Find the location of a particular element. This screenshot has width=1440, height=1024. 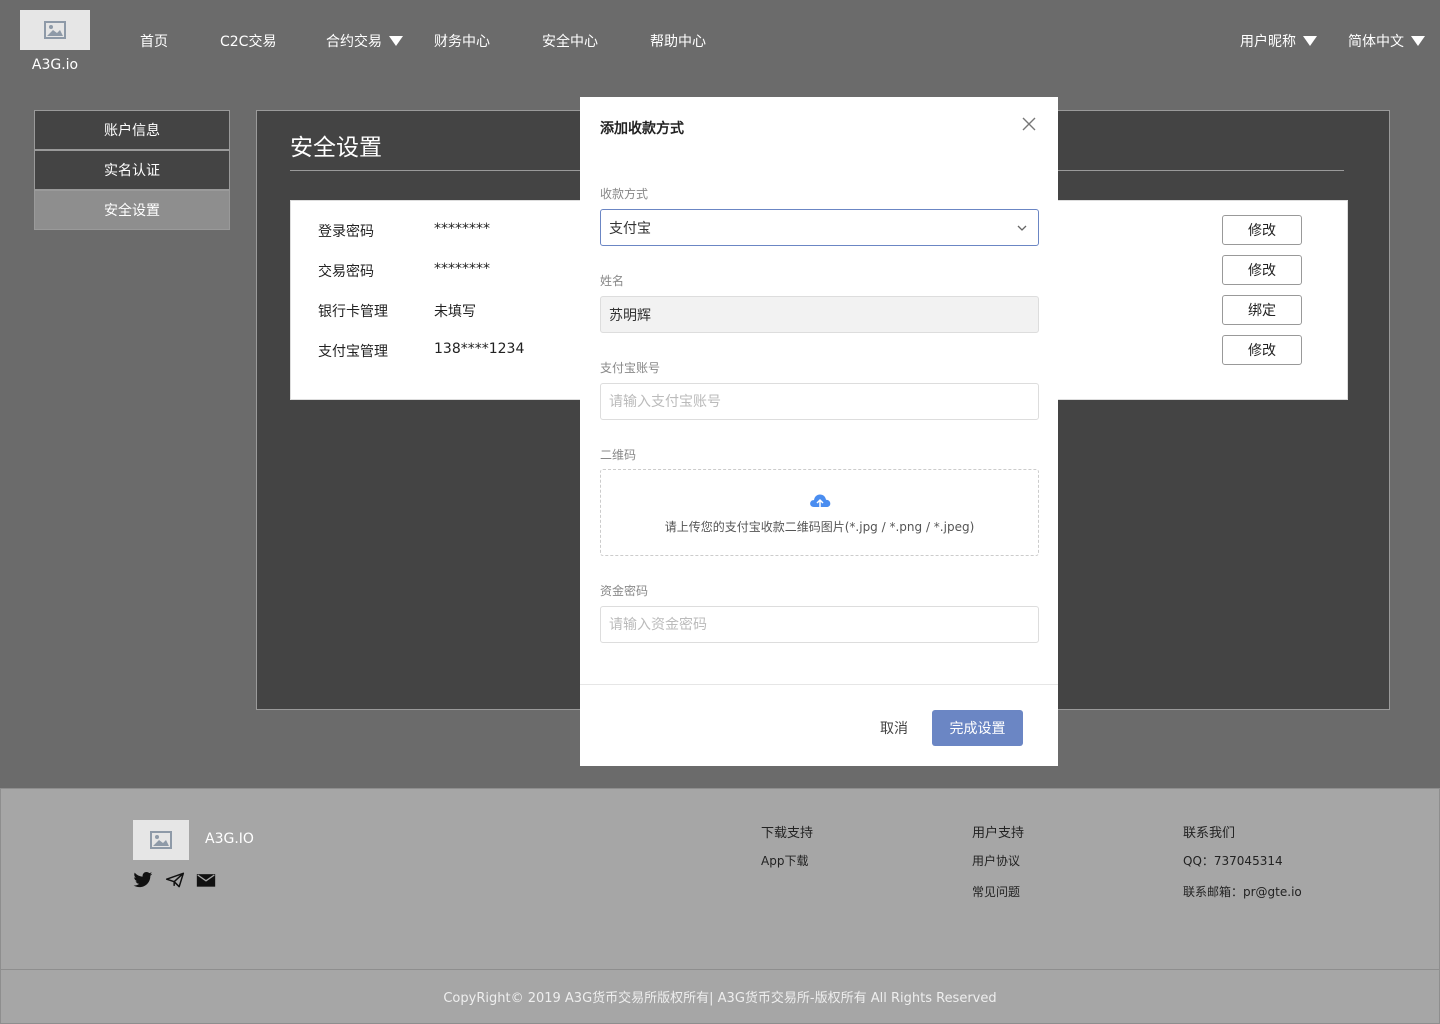

footer-contact-qq: QQ：737045314 is located at coordinates (1233, 861).